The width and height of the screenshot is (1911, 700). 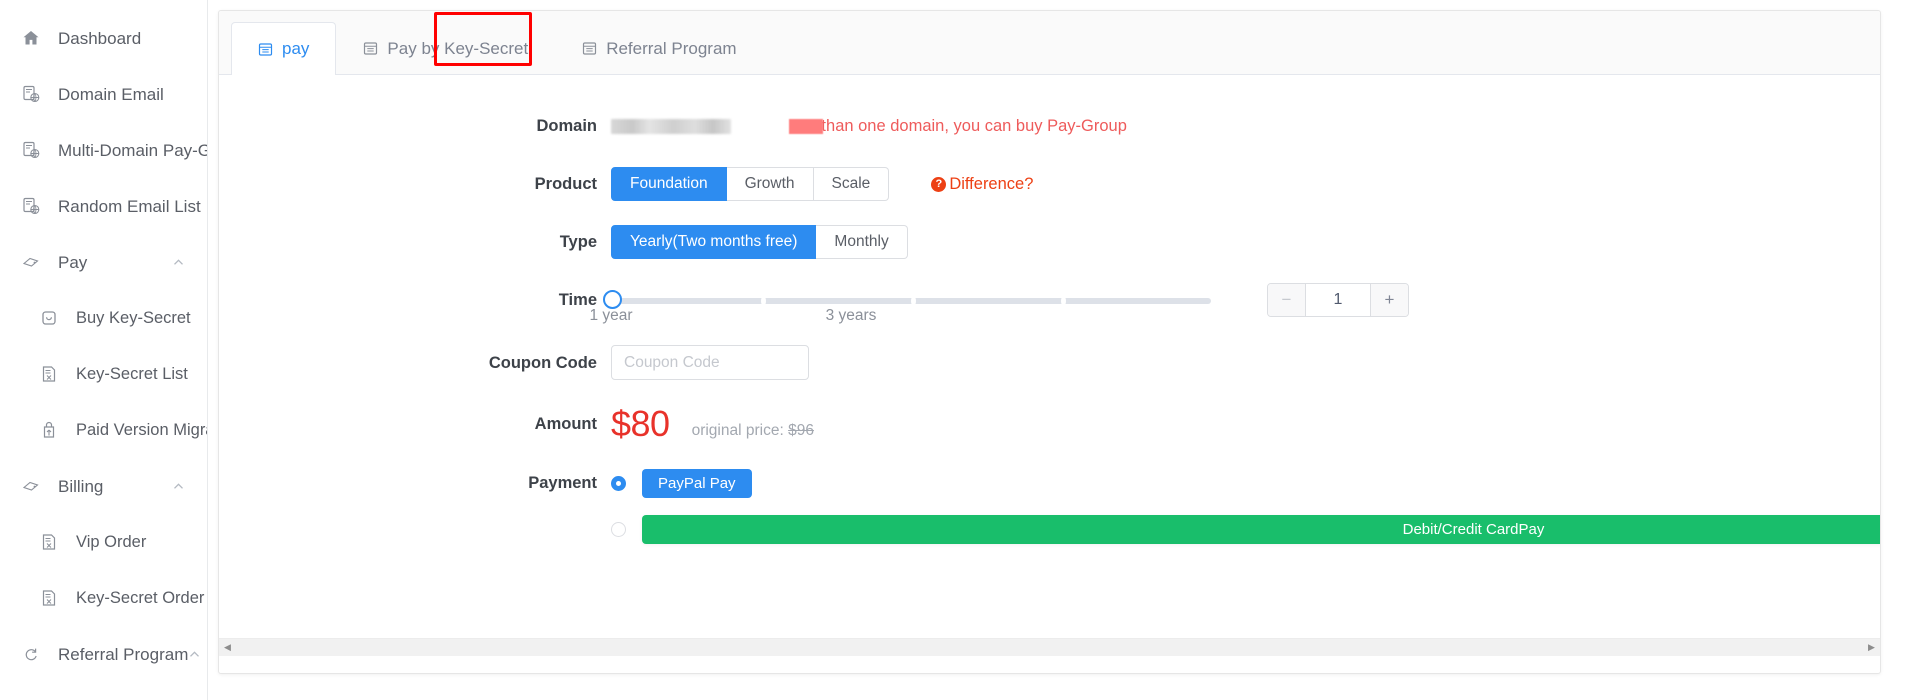 I want to click on type-option-yearly: Yearly(Two months free), so click(x=714, y=242).